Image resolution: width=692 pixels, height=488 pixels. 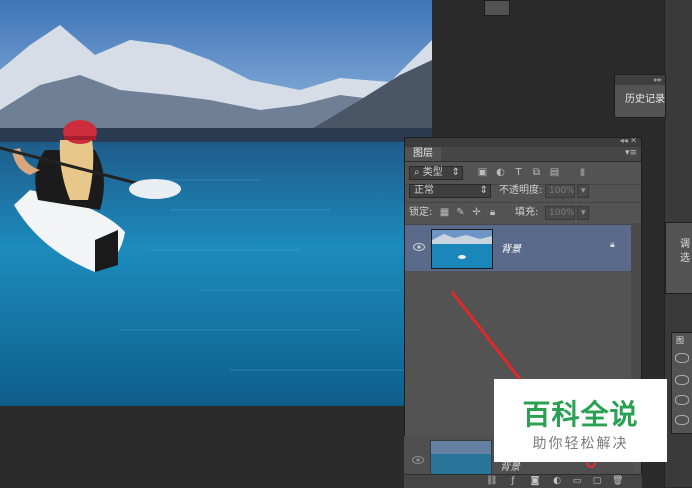 What do you see at coordinates (523, 154) in the screenshot?
I see `layers-panel-tabbar: 图层 ▾≡` at bounding box center [523, 154].